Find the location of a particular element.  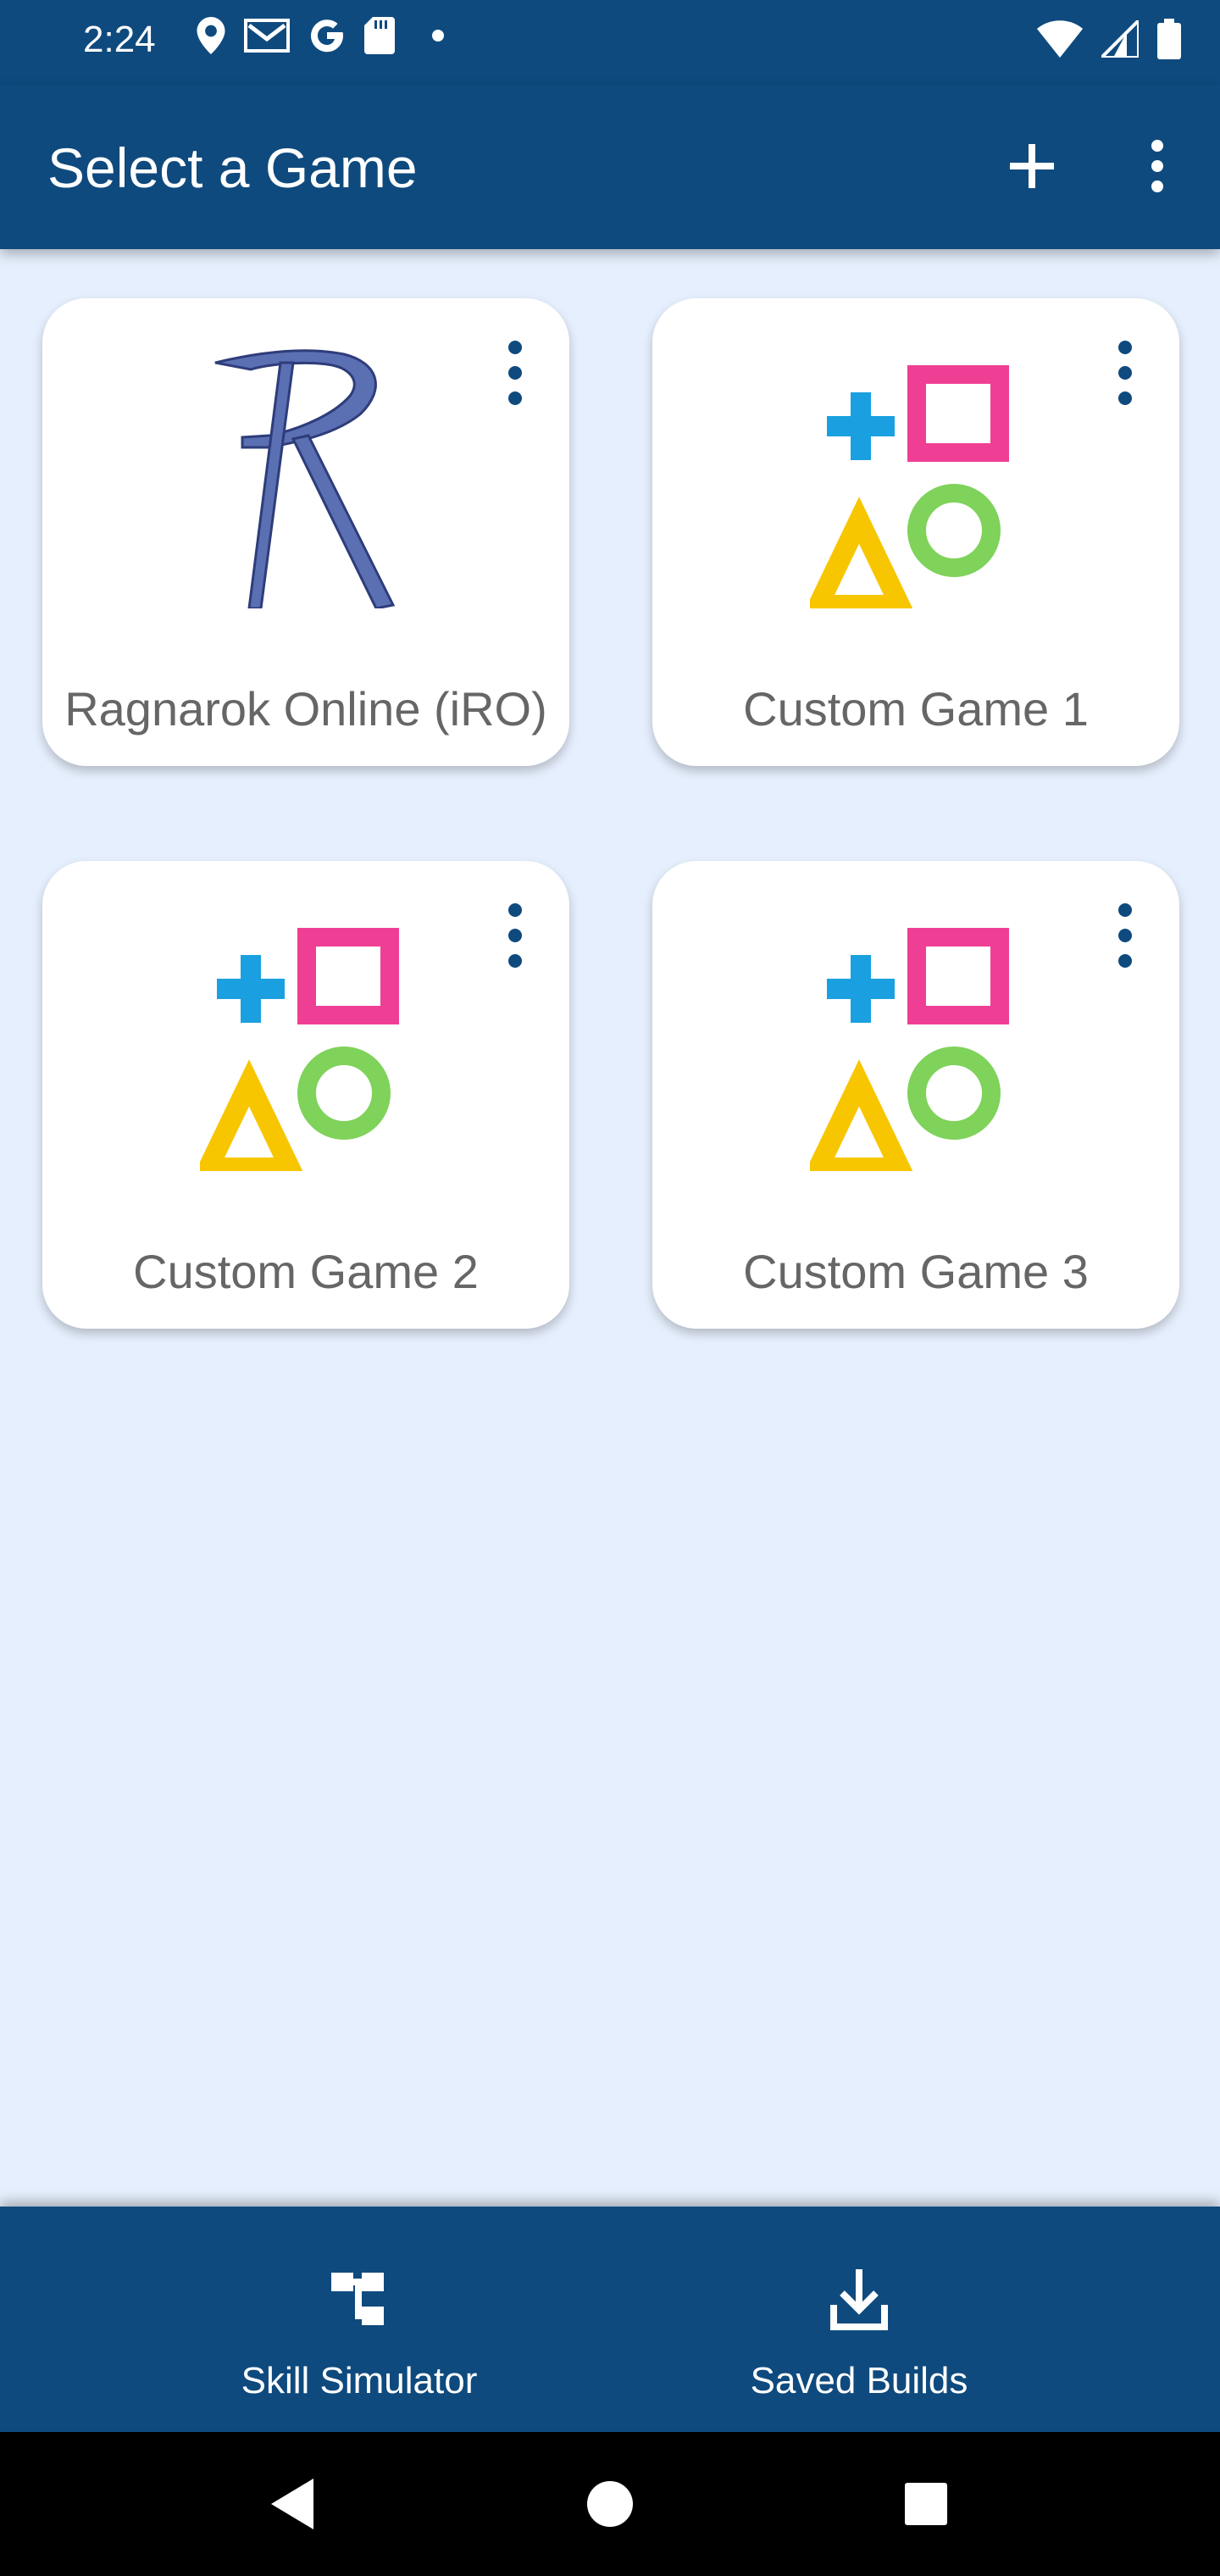

game-card-custom-3: Custom Game 3 is located at coordinates (915, 1095).